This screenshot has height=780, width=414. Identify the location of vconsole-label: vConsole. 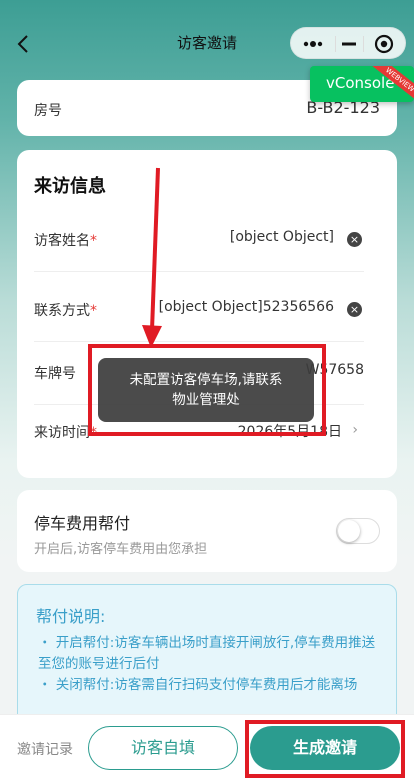
(360, 83).